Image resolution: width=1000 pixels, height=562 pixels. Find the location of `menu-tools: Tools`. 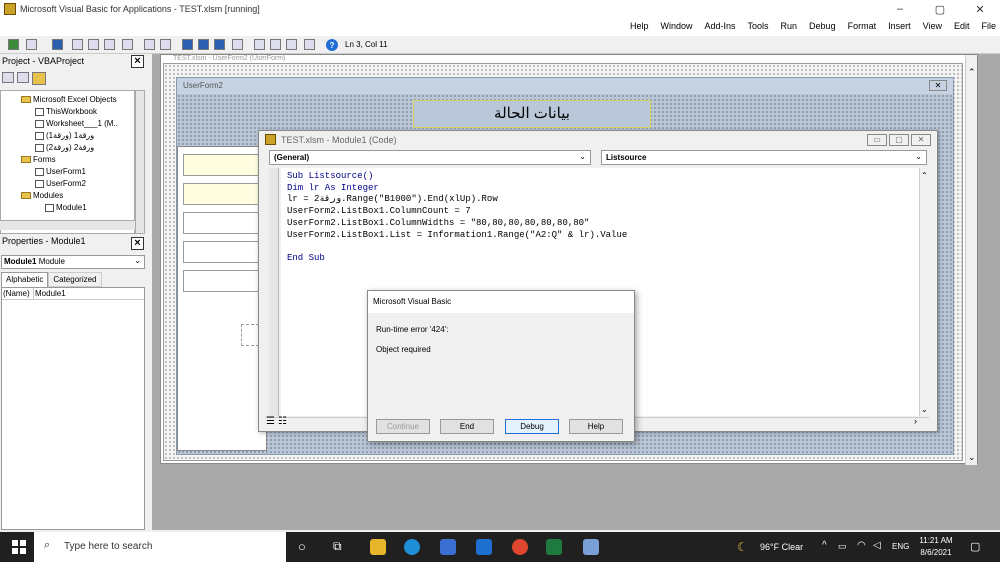

menu-tools: Tools is located at coordinates (758, 26).